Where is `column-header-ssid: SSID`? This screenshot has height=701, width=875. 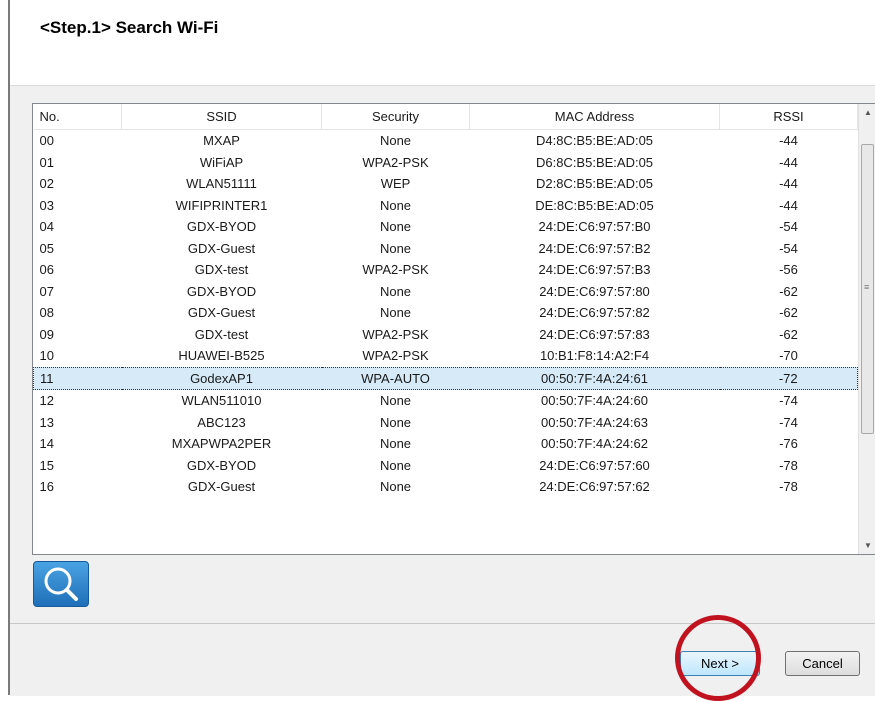 column-header-ssid: SSID is located at coordinates (221, 117).